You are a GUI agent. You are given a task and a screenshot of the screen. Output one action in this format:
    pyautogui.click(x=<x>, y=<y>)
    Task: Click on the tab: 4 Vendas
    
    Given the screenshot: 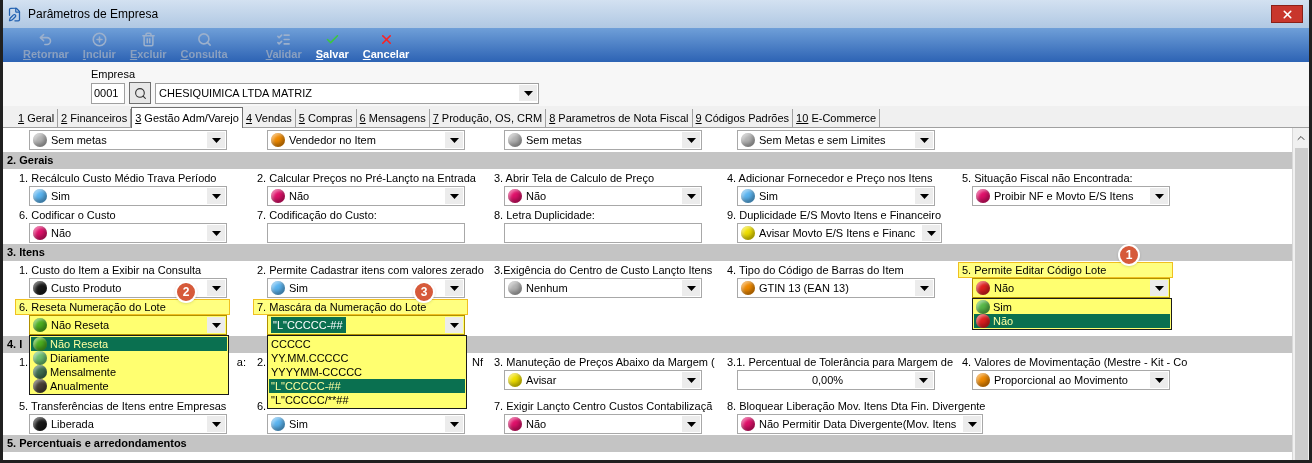 What is the action you would take?
    pyautogui.click(x=269, y=118)
    